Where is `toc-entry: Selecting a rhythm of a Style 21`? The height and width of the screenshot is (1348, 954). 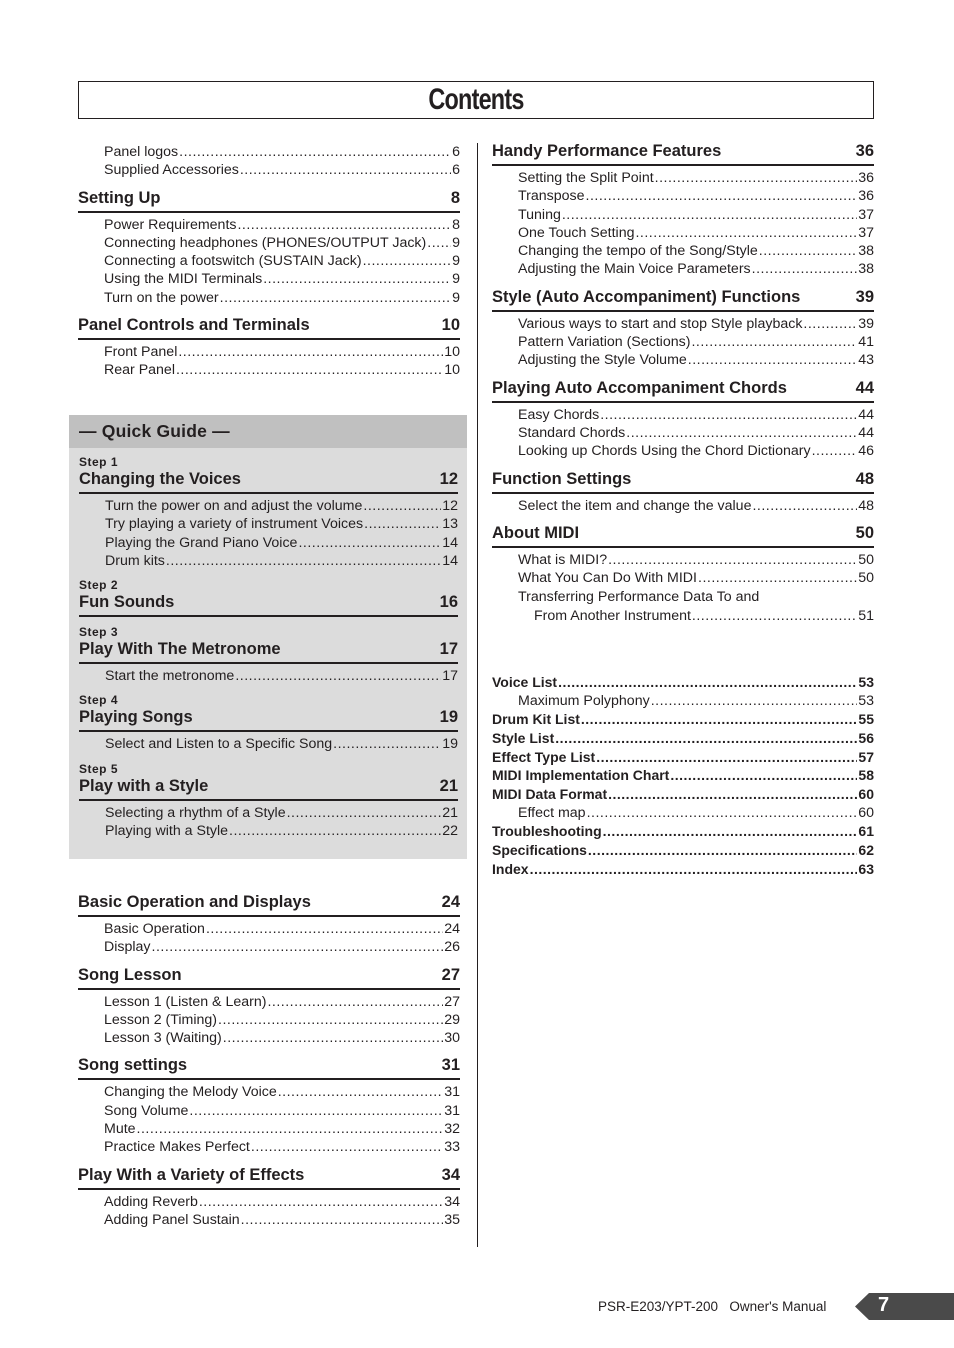
toc-entry: Selecting a rhythm of a Style 21 is located at coordinates (268, 813).